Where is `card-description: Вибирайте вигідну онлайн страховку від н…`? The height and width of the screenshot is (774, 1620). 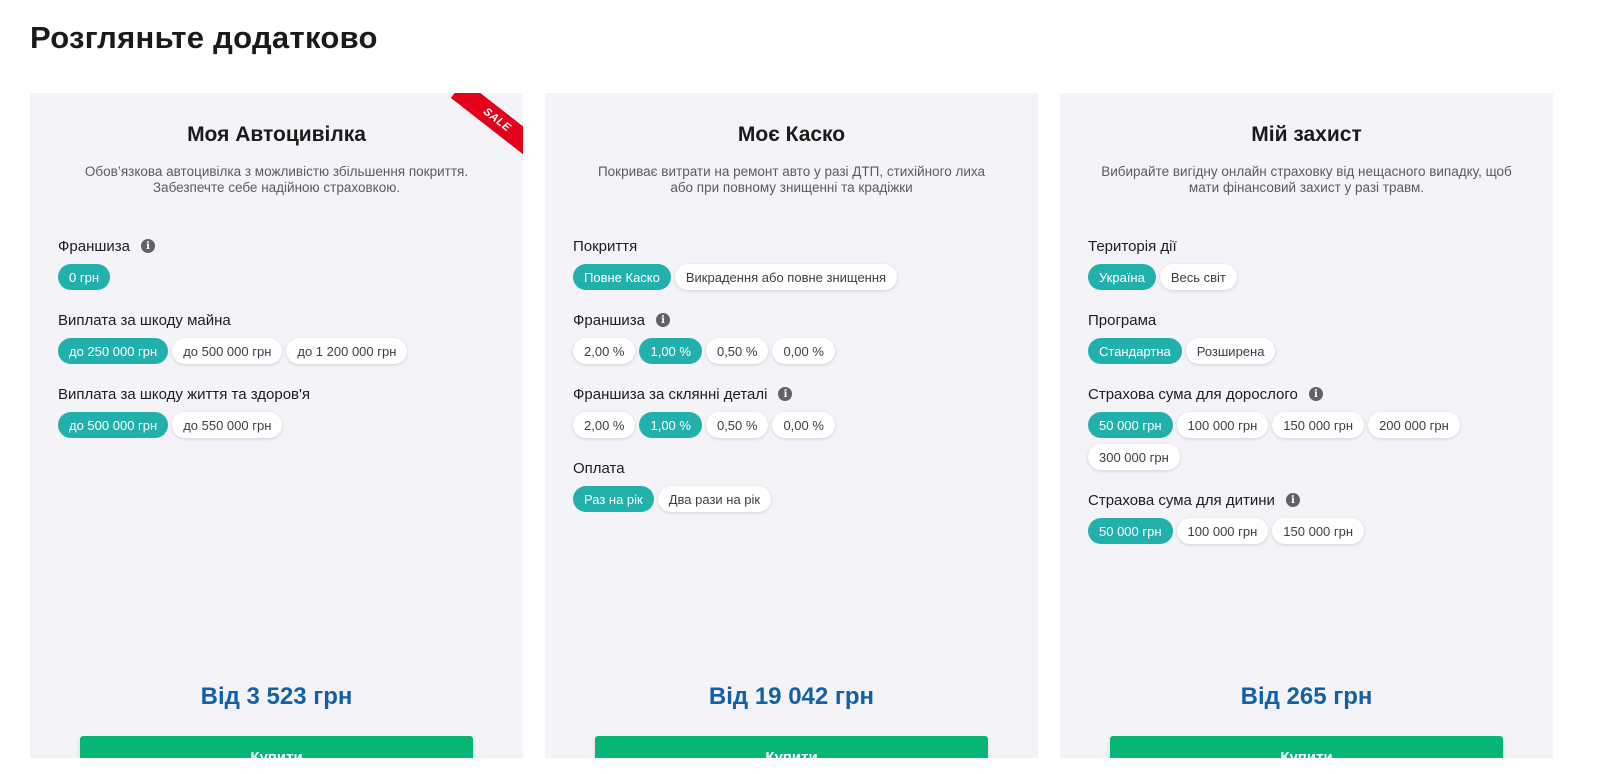
card-description: Вибирайте вигідну онлайн страховку від н… is located at coordinates (1306, 179).